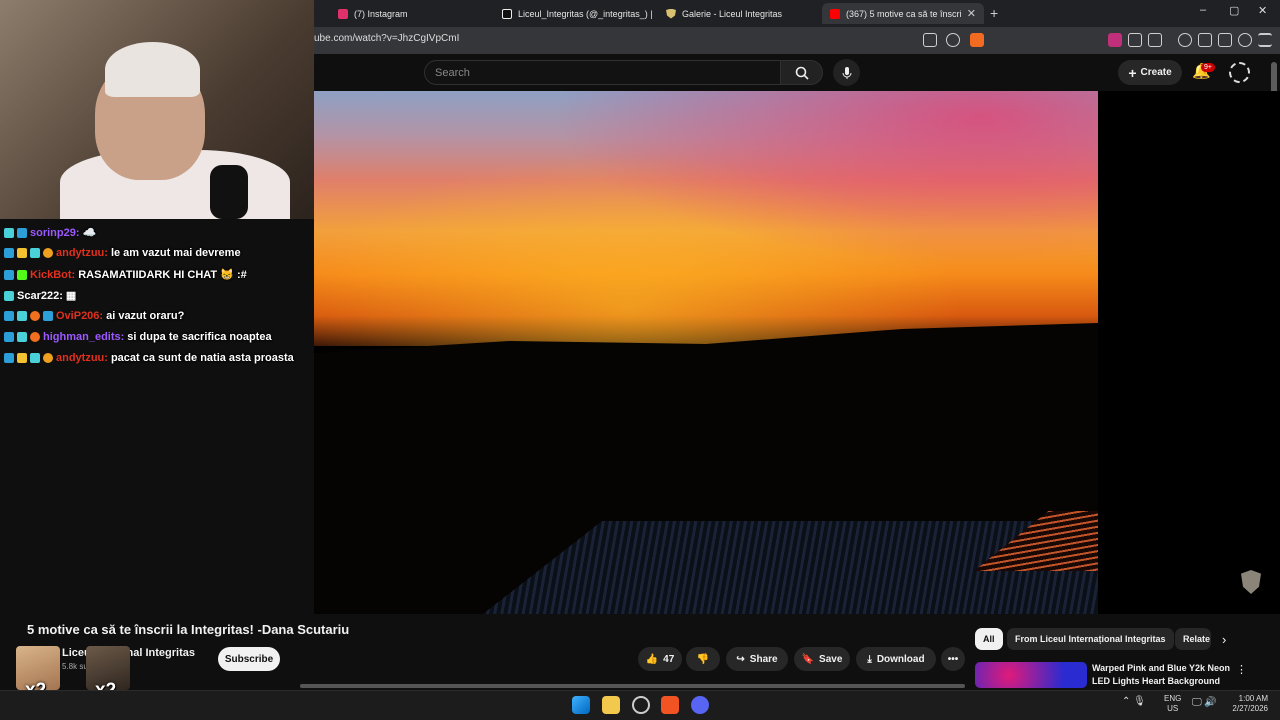 This screenshot has width=1280, height=720. I want to click on like-button: 👍 47, so click(660, 659).